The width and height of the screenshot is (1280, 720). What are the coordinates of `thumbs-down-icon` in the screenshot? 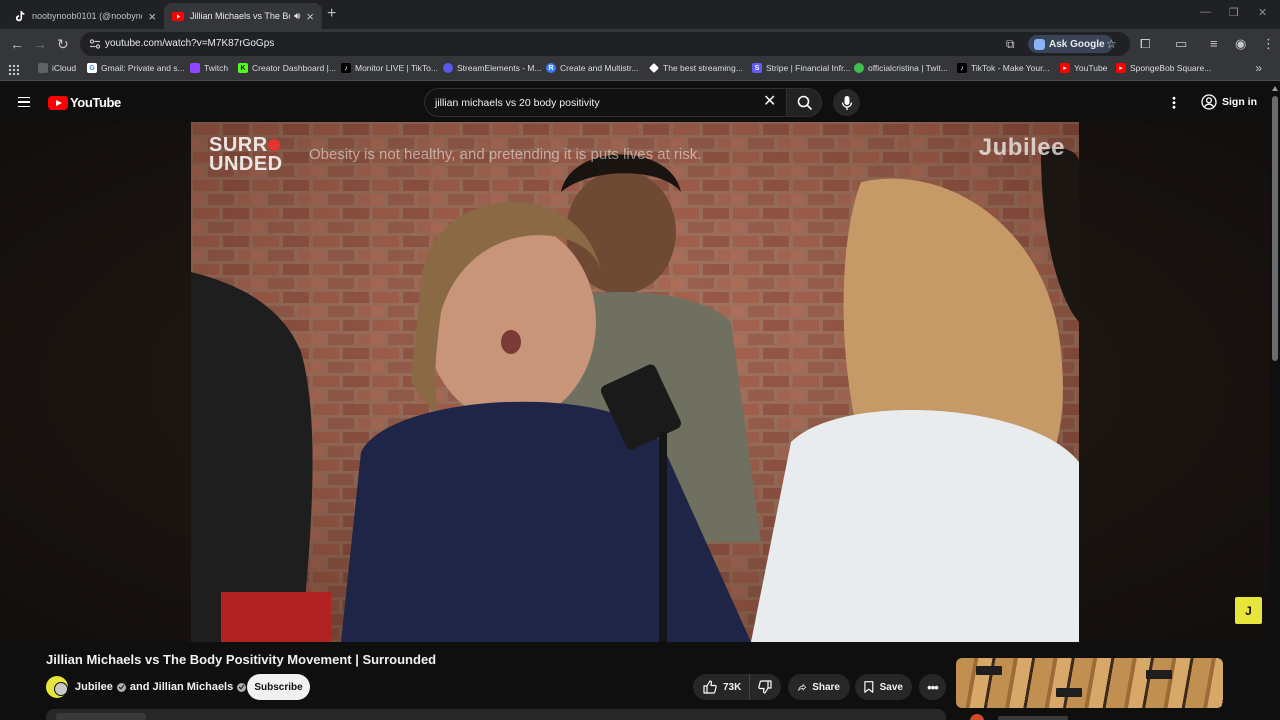 It's located at (765, 687).